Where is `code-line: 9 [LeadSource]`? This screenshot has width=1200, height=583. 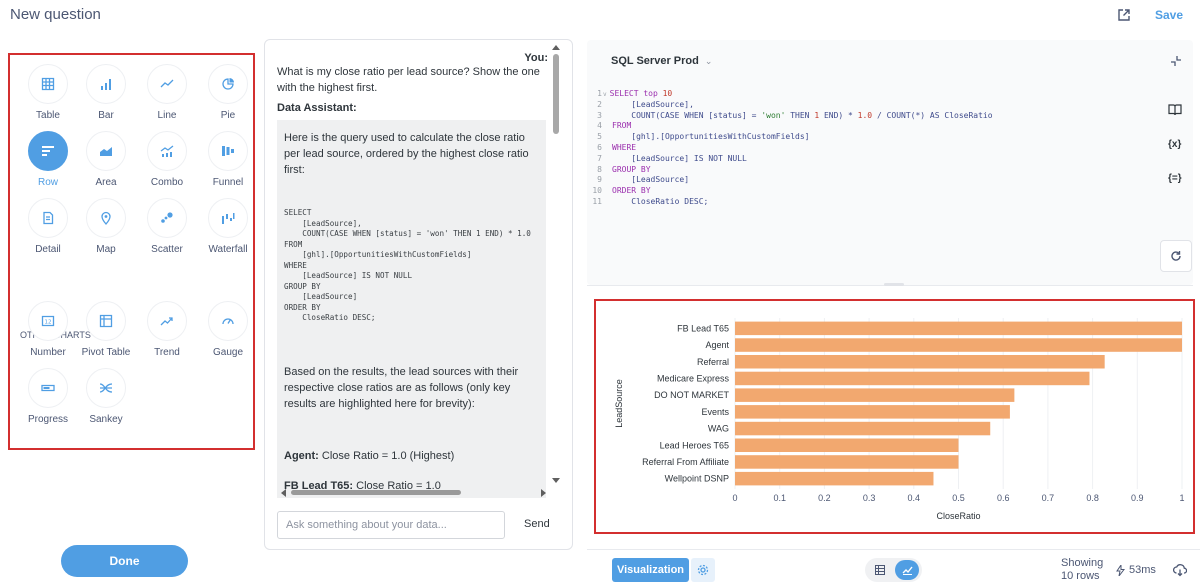
code-line: 9 [LeadSource] is located at coordinates (791, 180).